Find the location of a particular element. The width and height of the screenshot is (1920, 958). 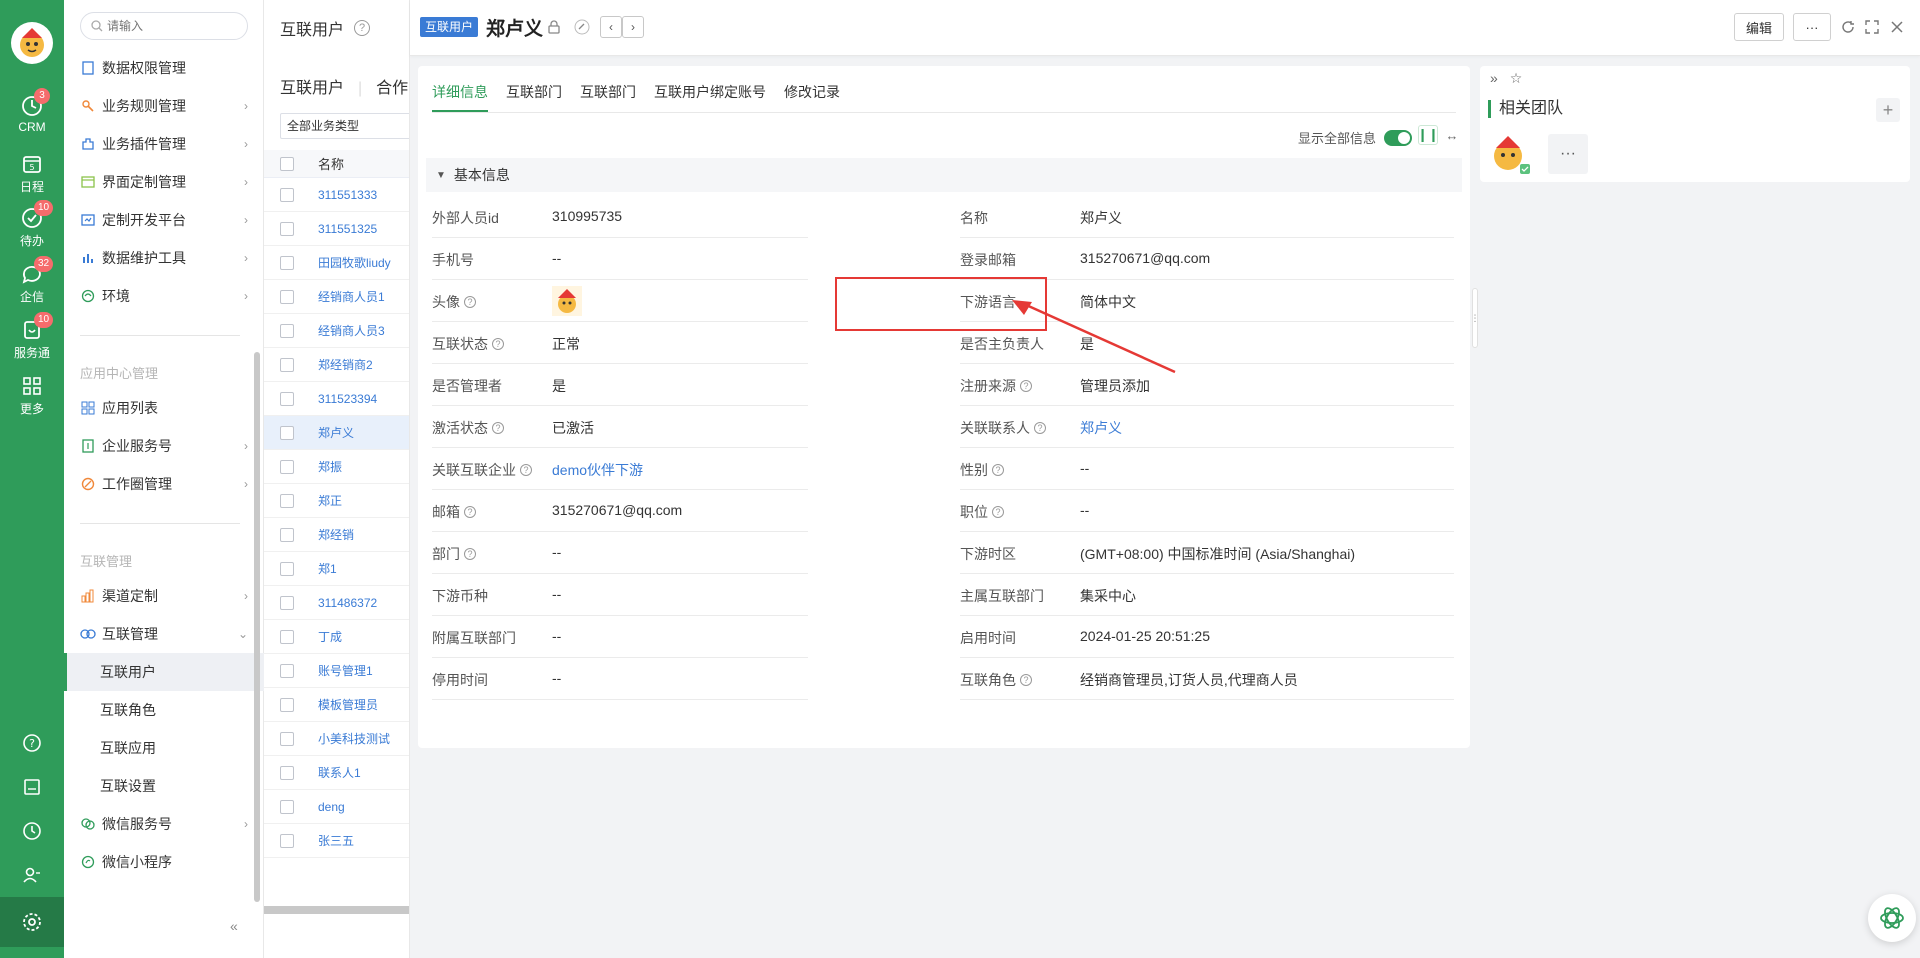

list-horizontal-scrollbar is located at coordinates (336, 910).